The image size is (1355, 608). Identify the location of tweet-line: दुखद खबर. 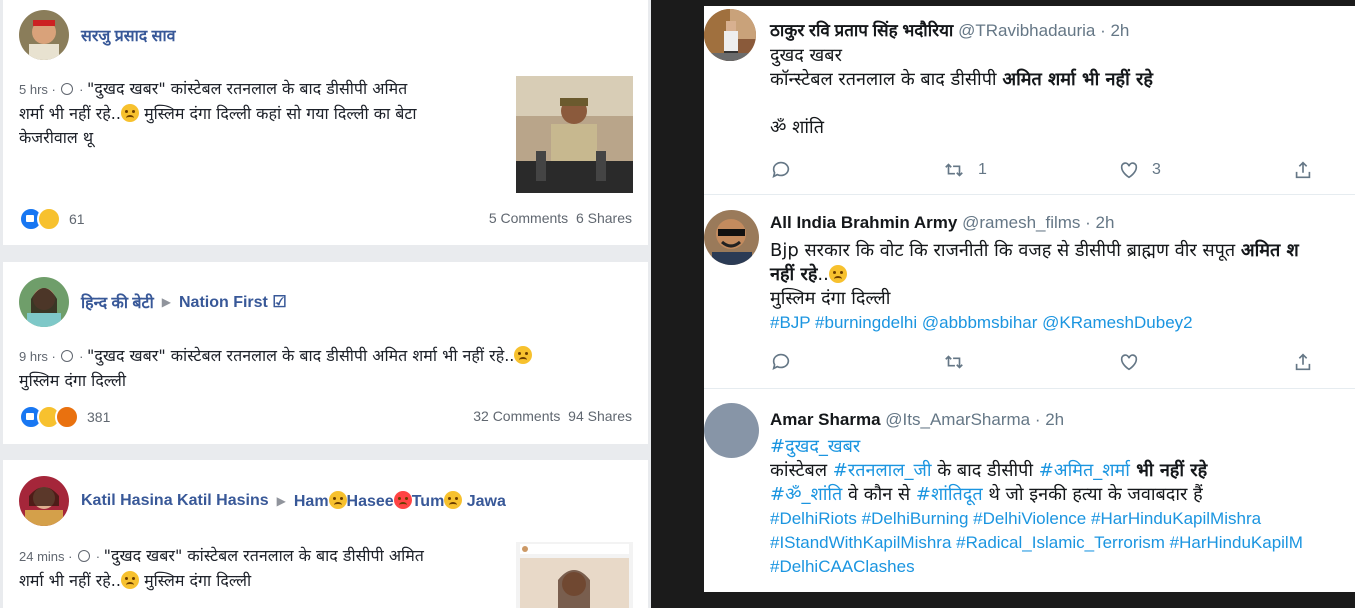
(806, 55).